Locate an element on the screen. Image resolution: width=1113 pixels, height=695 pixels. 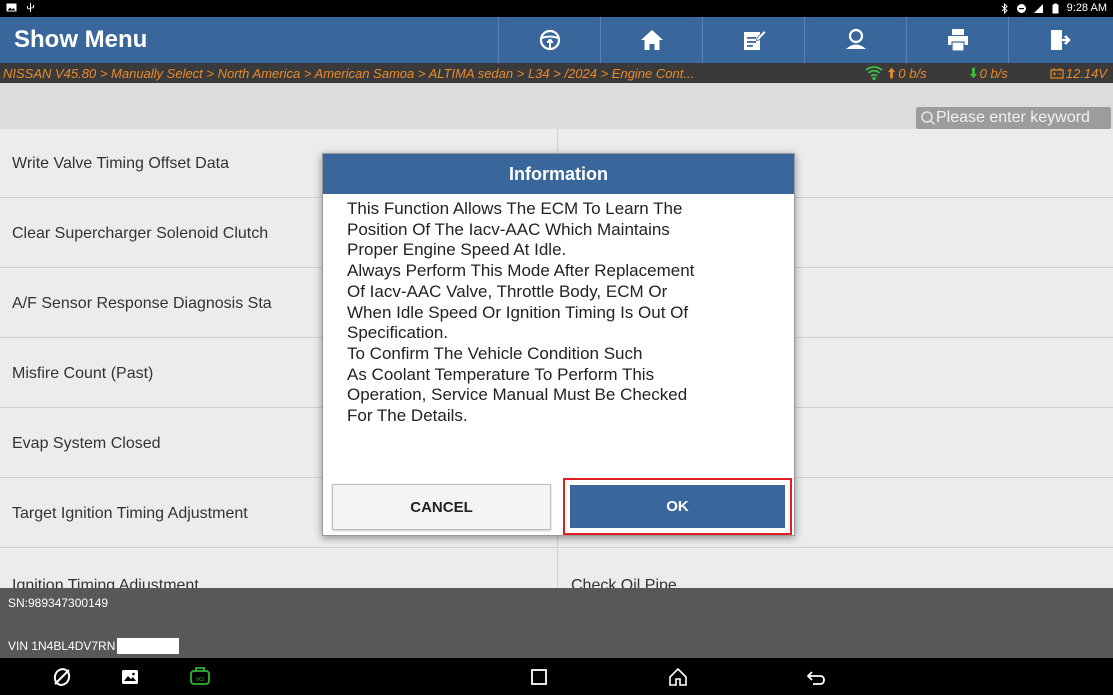
print-button is located at coordinates (957, 40).